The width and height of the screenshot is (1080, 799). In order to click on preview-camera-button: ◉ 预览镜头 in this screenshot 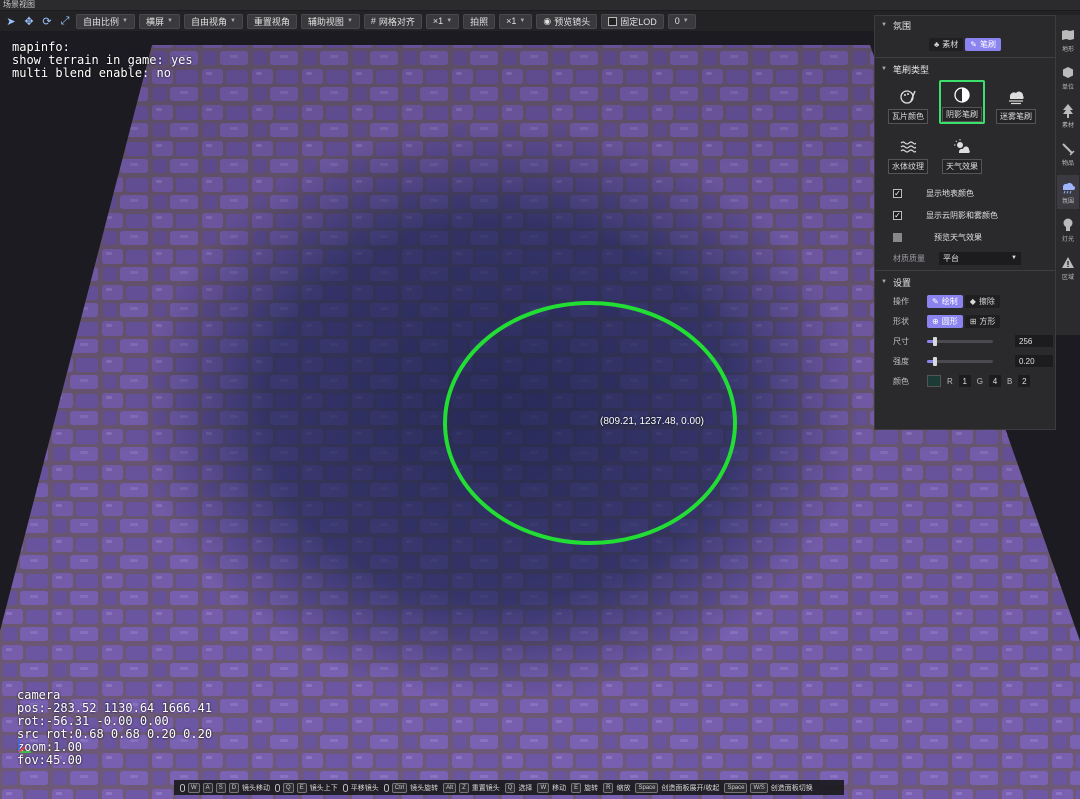, I will do `click(567, 21)`.